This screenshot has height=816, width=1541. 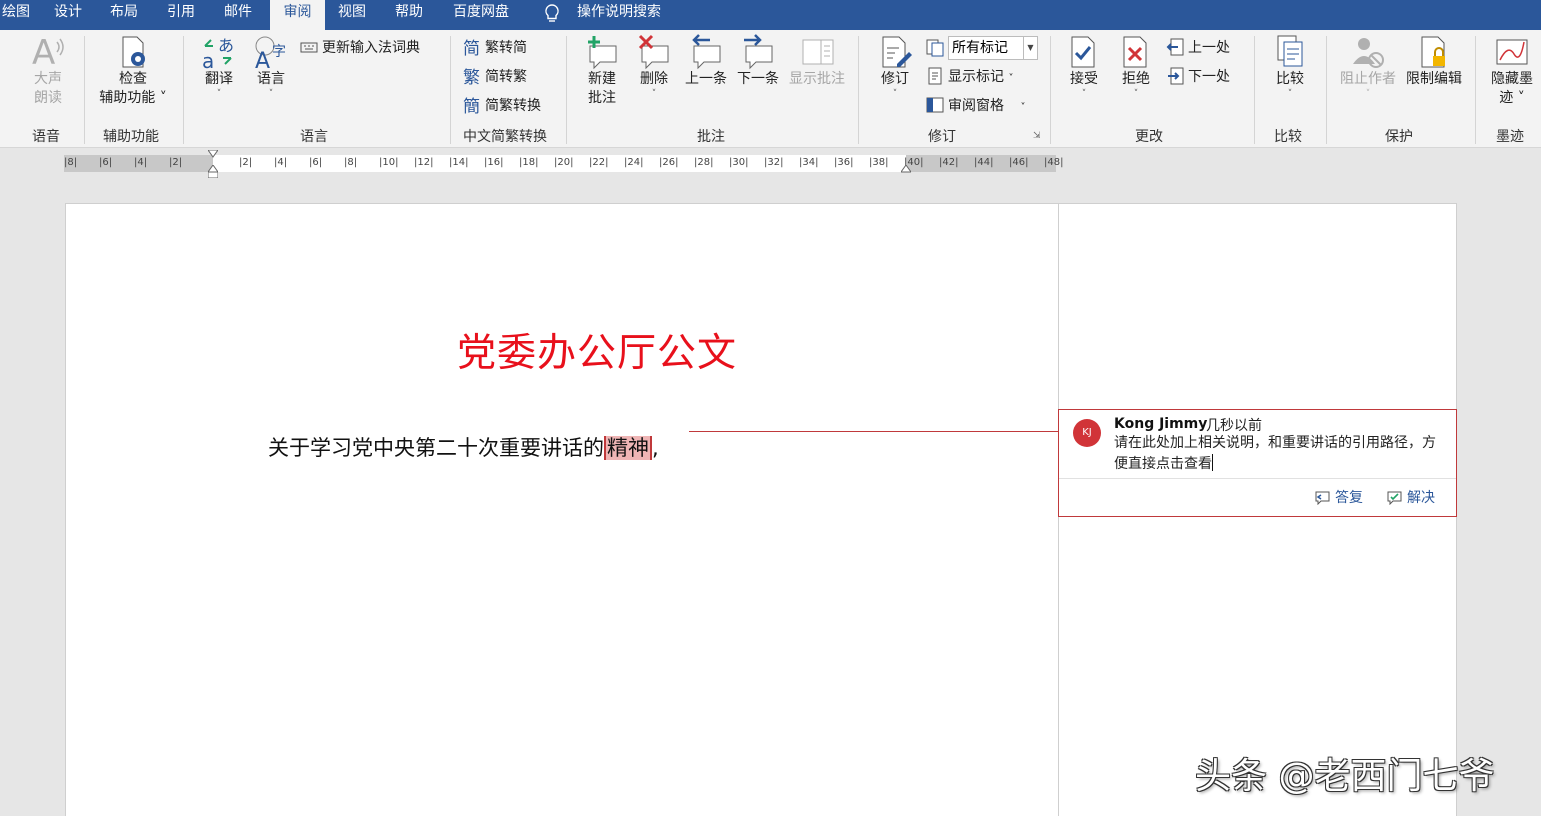 What do you see at coordinates (980, 48) in the screenshot?
I see `display-for-review-value: 所有标记` at bounding box center [980, 48].